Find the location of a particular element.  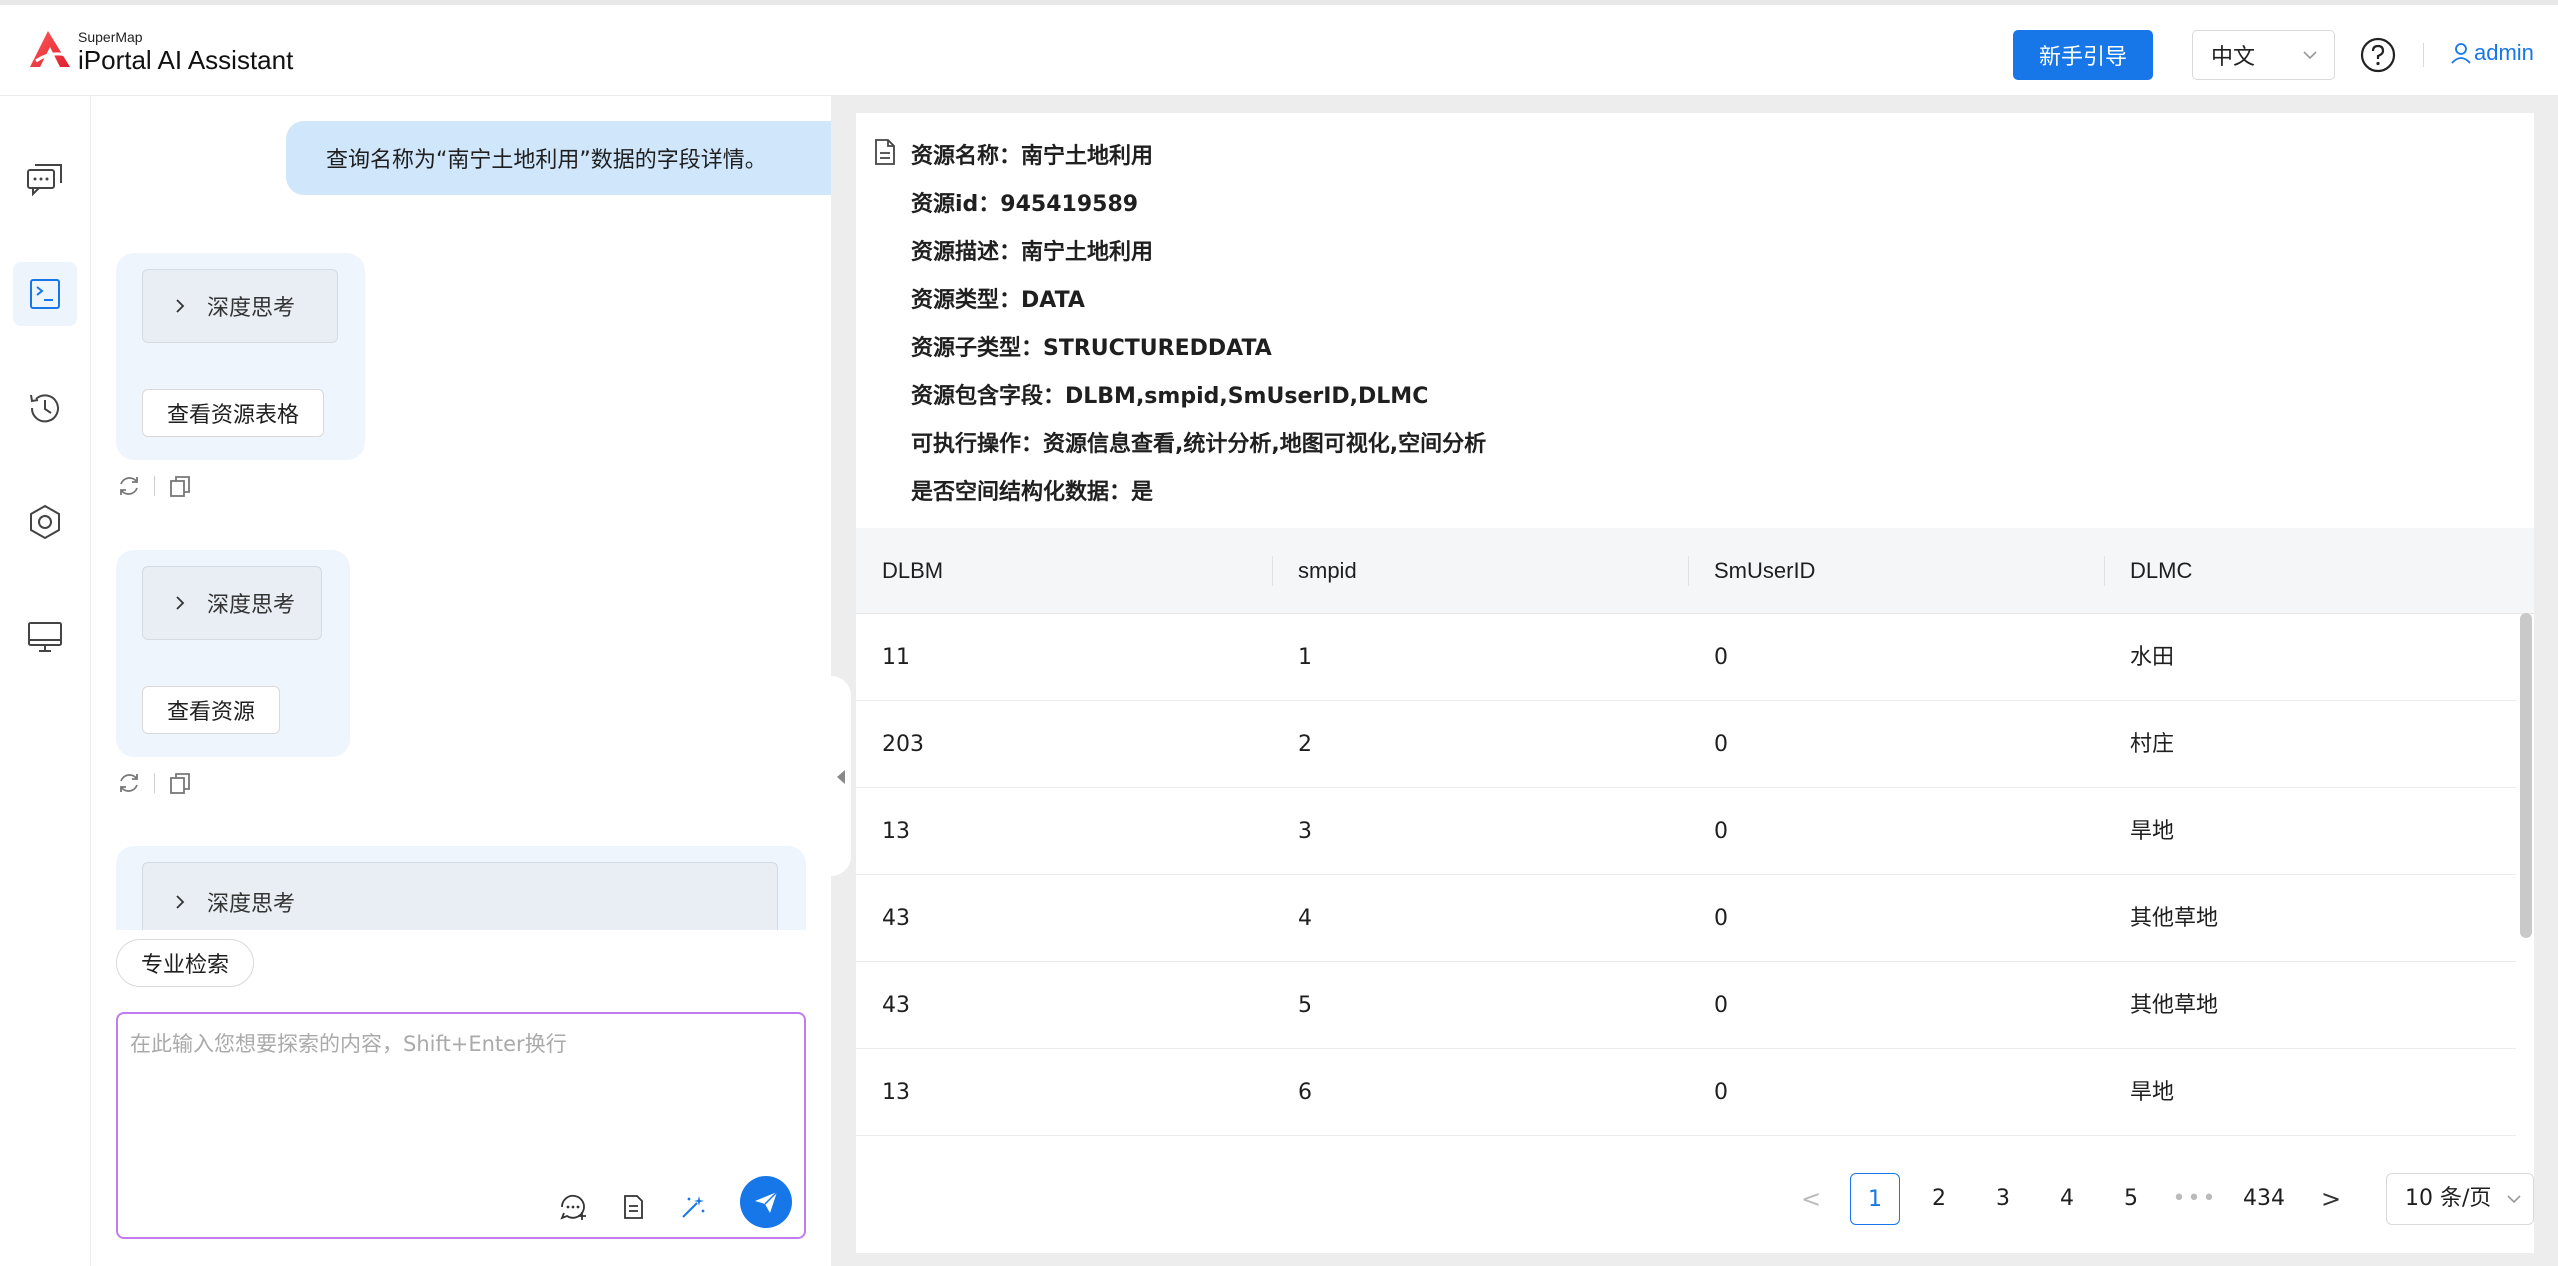

resource-is-spatial: 是否空间结构化数据：是 is located at coordinates (1032, 492).